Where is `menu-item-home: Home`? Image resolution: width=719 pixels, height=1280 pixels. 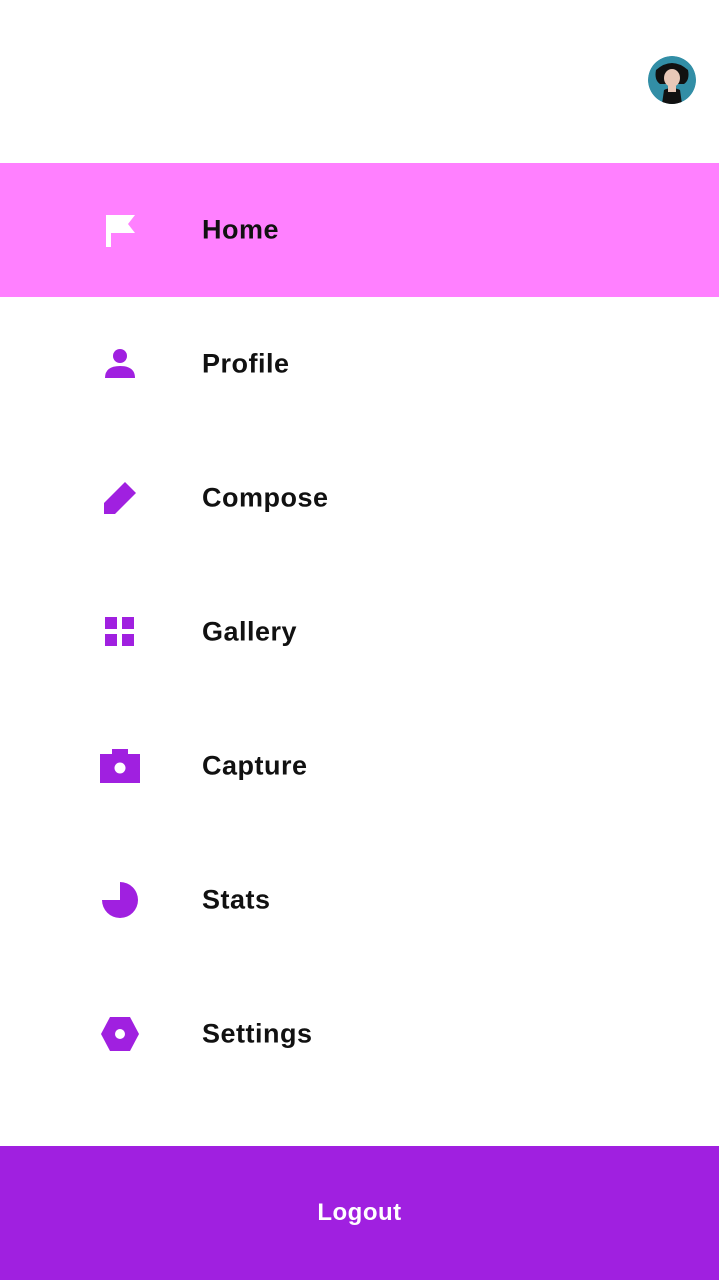
menu-item-home: Home is located at coordinates (359, 230).